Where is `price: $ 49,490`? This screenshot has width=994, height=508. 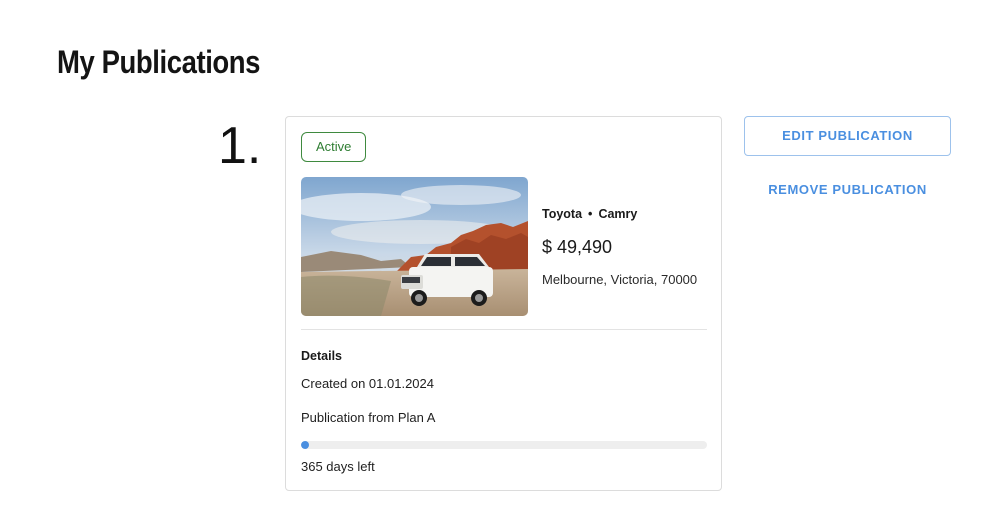 price: $ 49,490 is located at coordinates (577, 247).